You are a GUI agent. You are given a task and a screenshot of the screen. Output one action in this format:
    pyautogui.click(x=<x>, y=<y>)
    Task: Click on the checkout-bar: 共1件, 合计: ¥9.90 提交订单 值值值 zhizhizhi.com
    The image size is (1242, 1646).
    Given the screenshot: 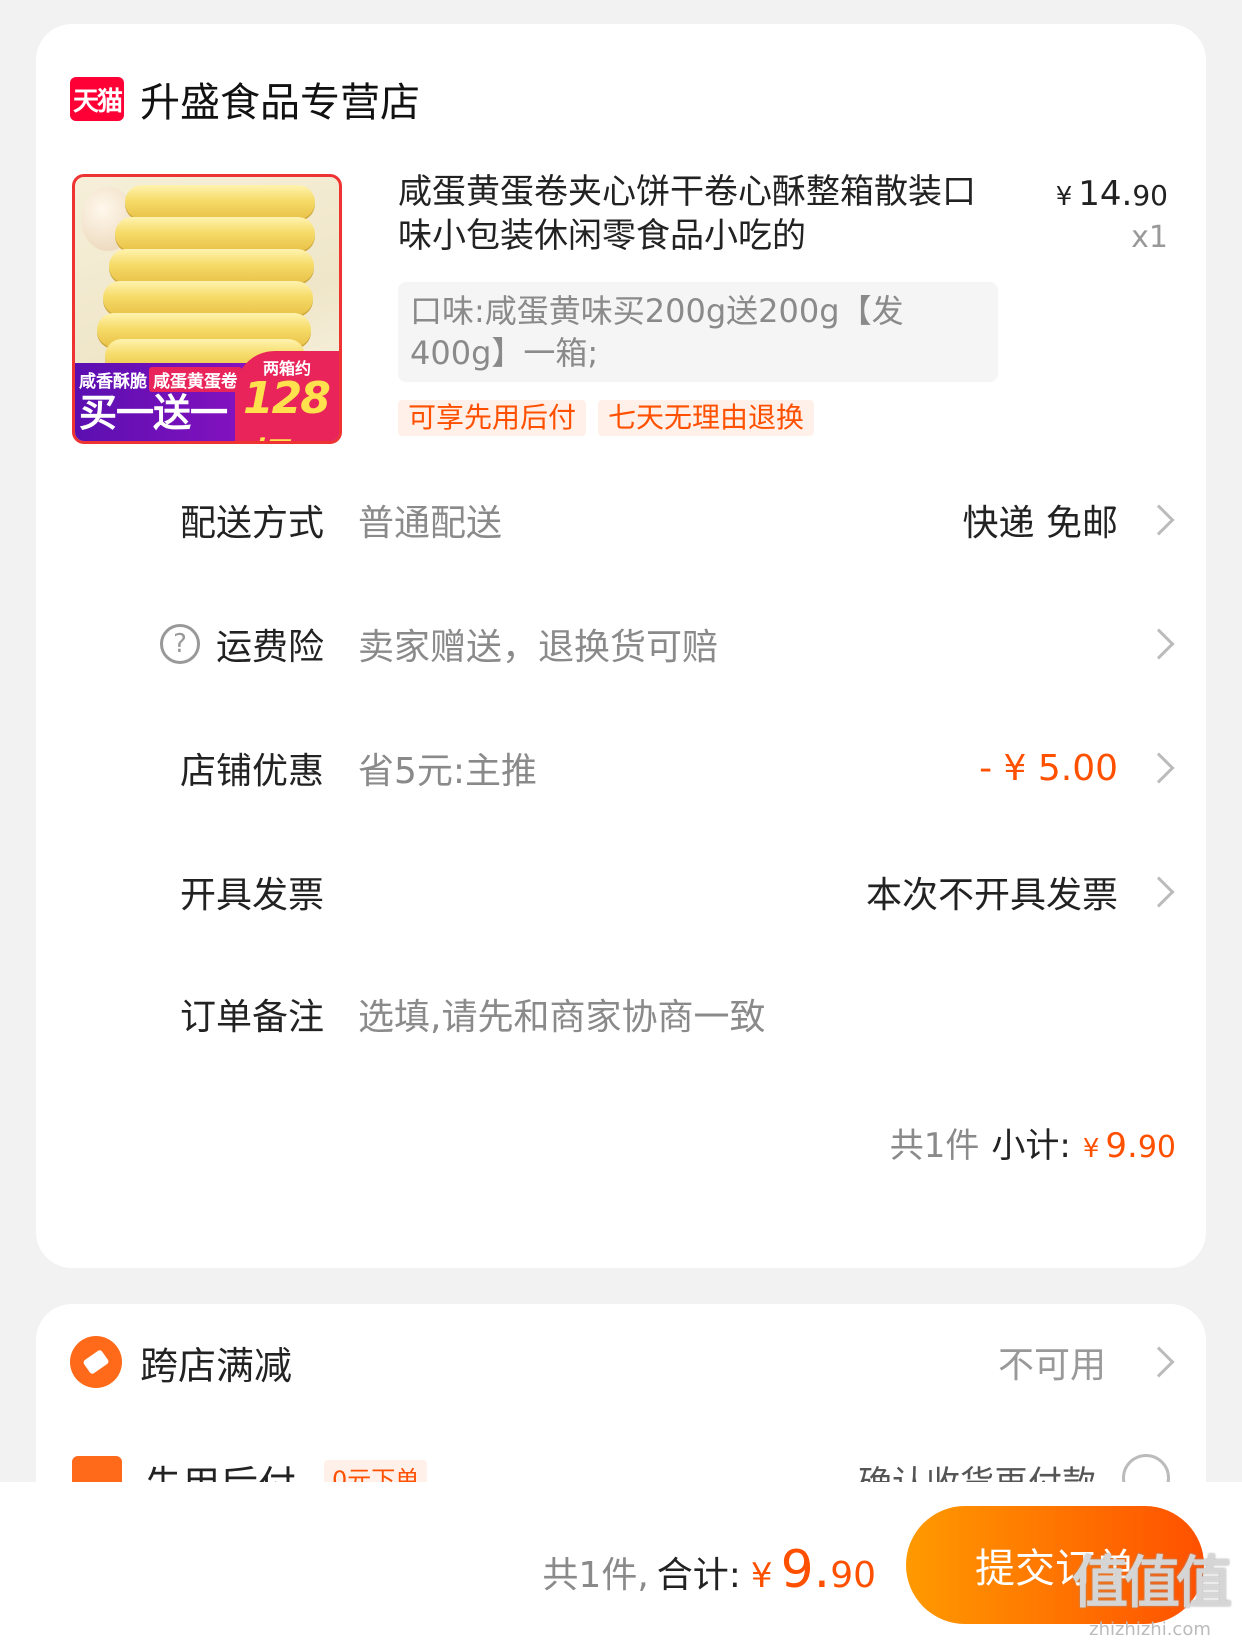 What is the action you would take?
    pyautogui.click(x=621, y=1564)
    